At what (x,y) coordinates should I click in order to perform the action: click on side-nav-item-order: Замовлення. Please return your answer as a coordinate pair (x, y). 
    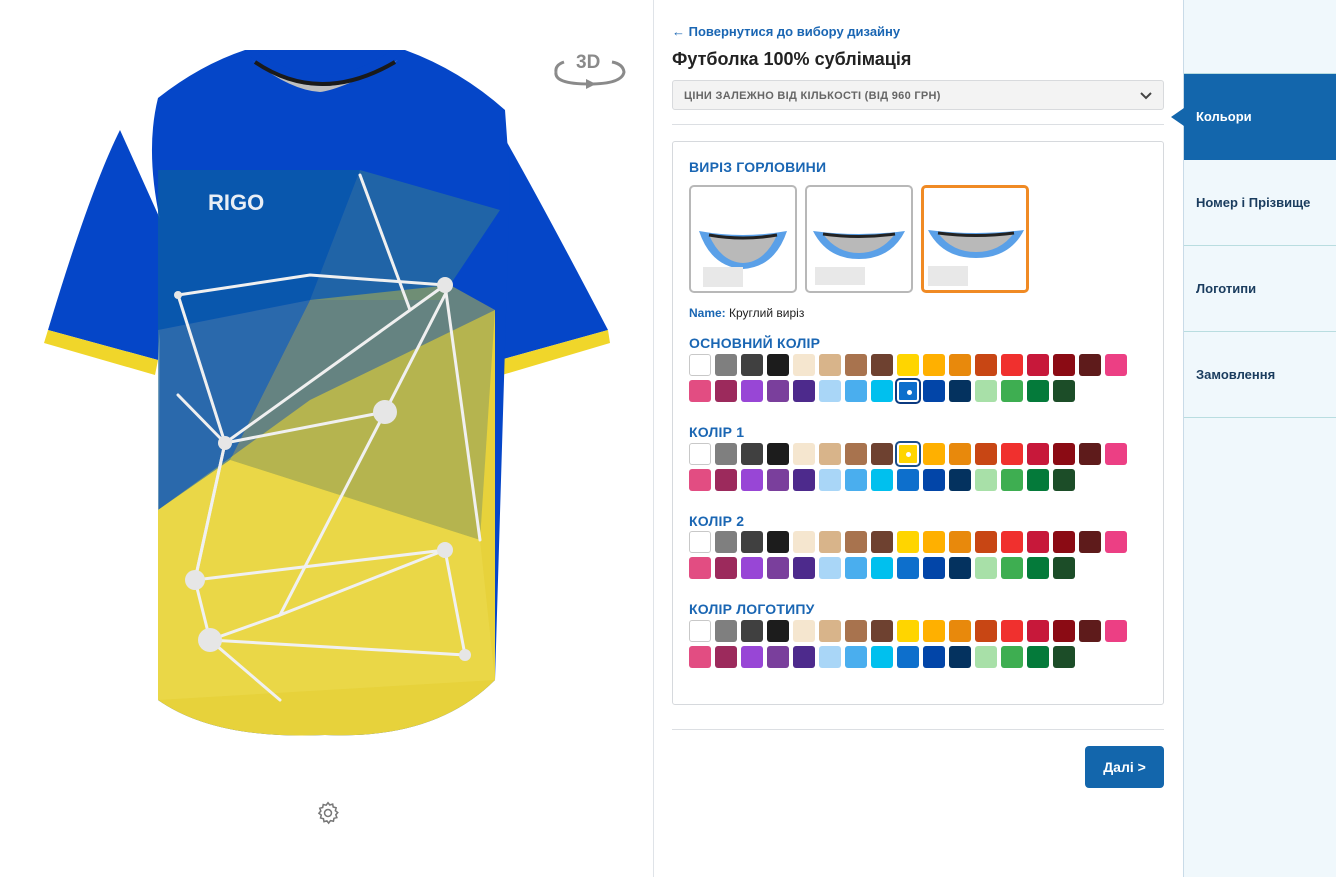
    Looking at the image, I should click on (1260, 375).